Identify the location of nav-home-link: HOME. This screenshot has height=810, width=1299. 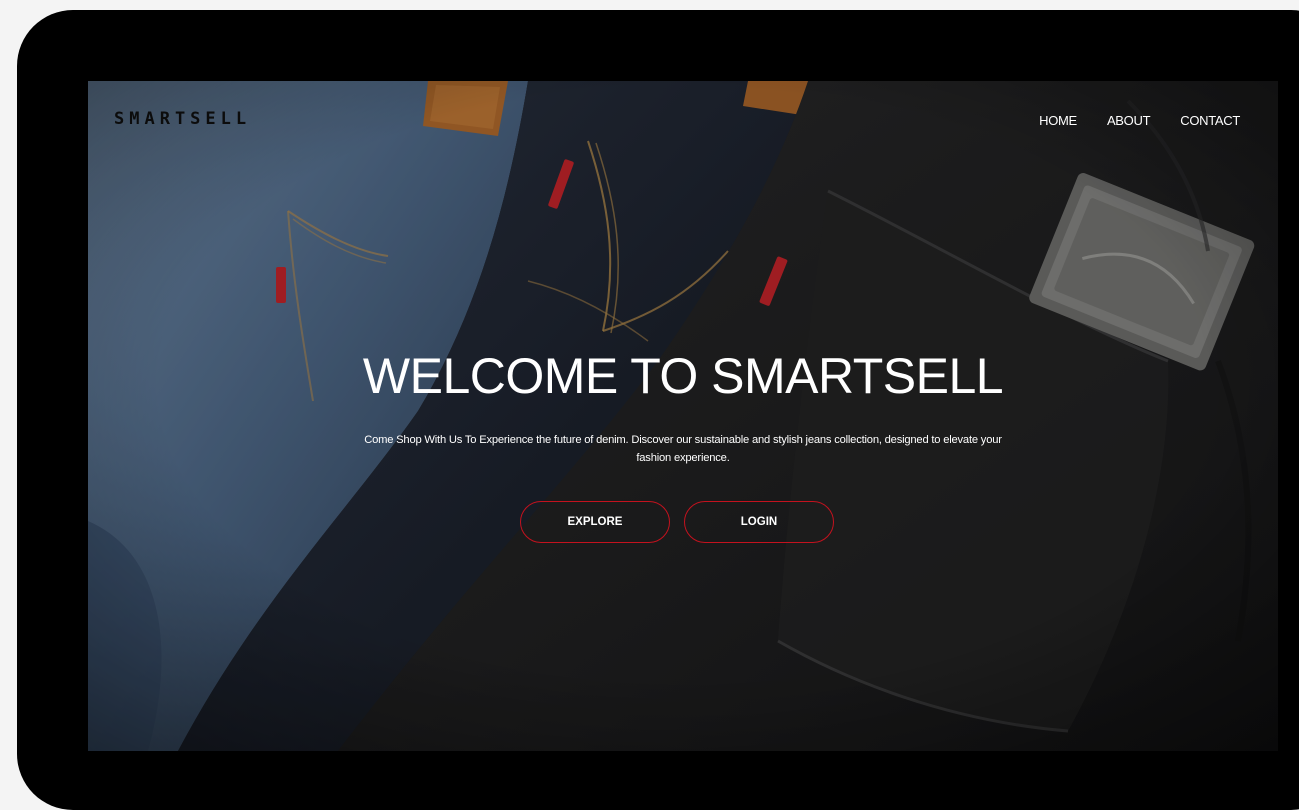
(1058, 120).